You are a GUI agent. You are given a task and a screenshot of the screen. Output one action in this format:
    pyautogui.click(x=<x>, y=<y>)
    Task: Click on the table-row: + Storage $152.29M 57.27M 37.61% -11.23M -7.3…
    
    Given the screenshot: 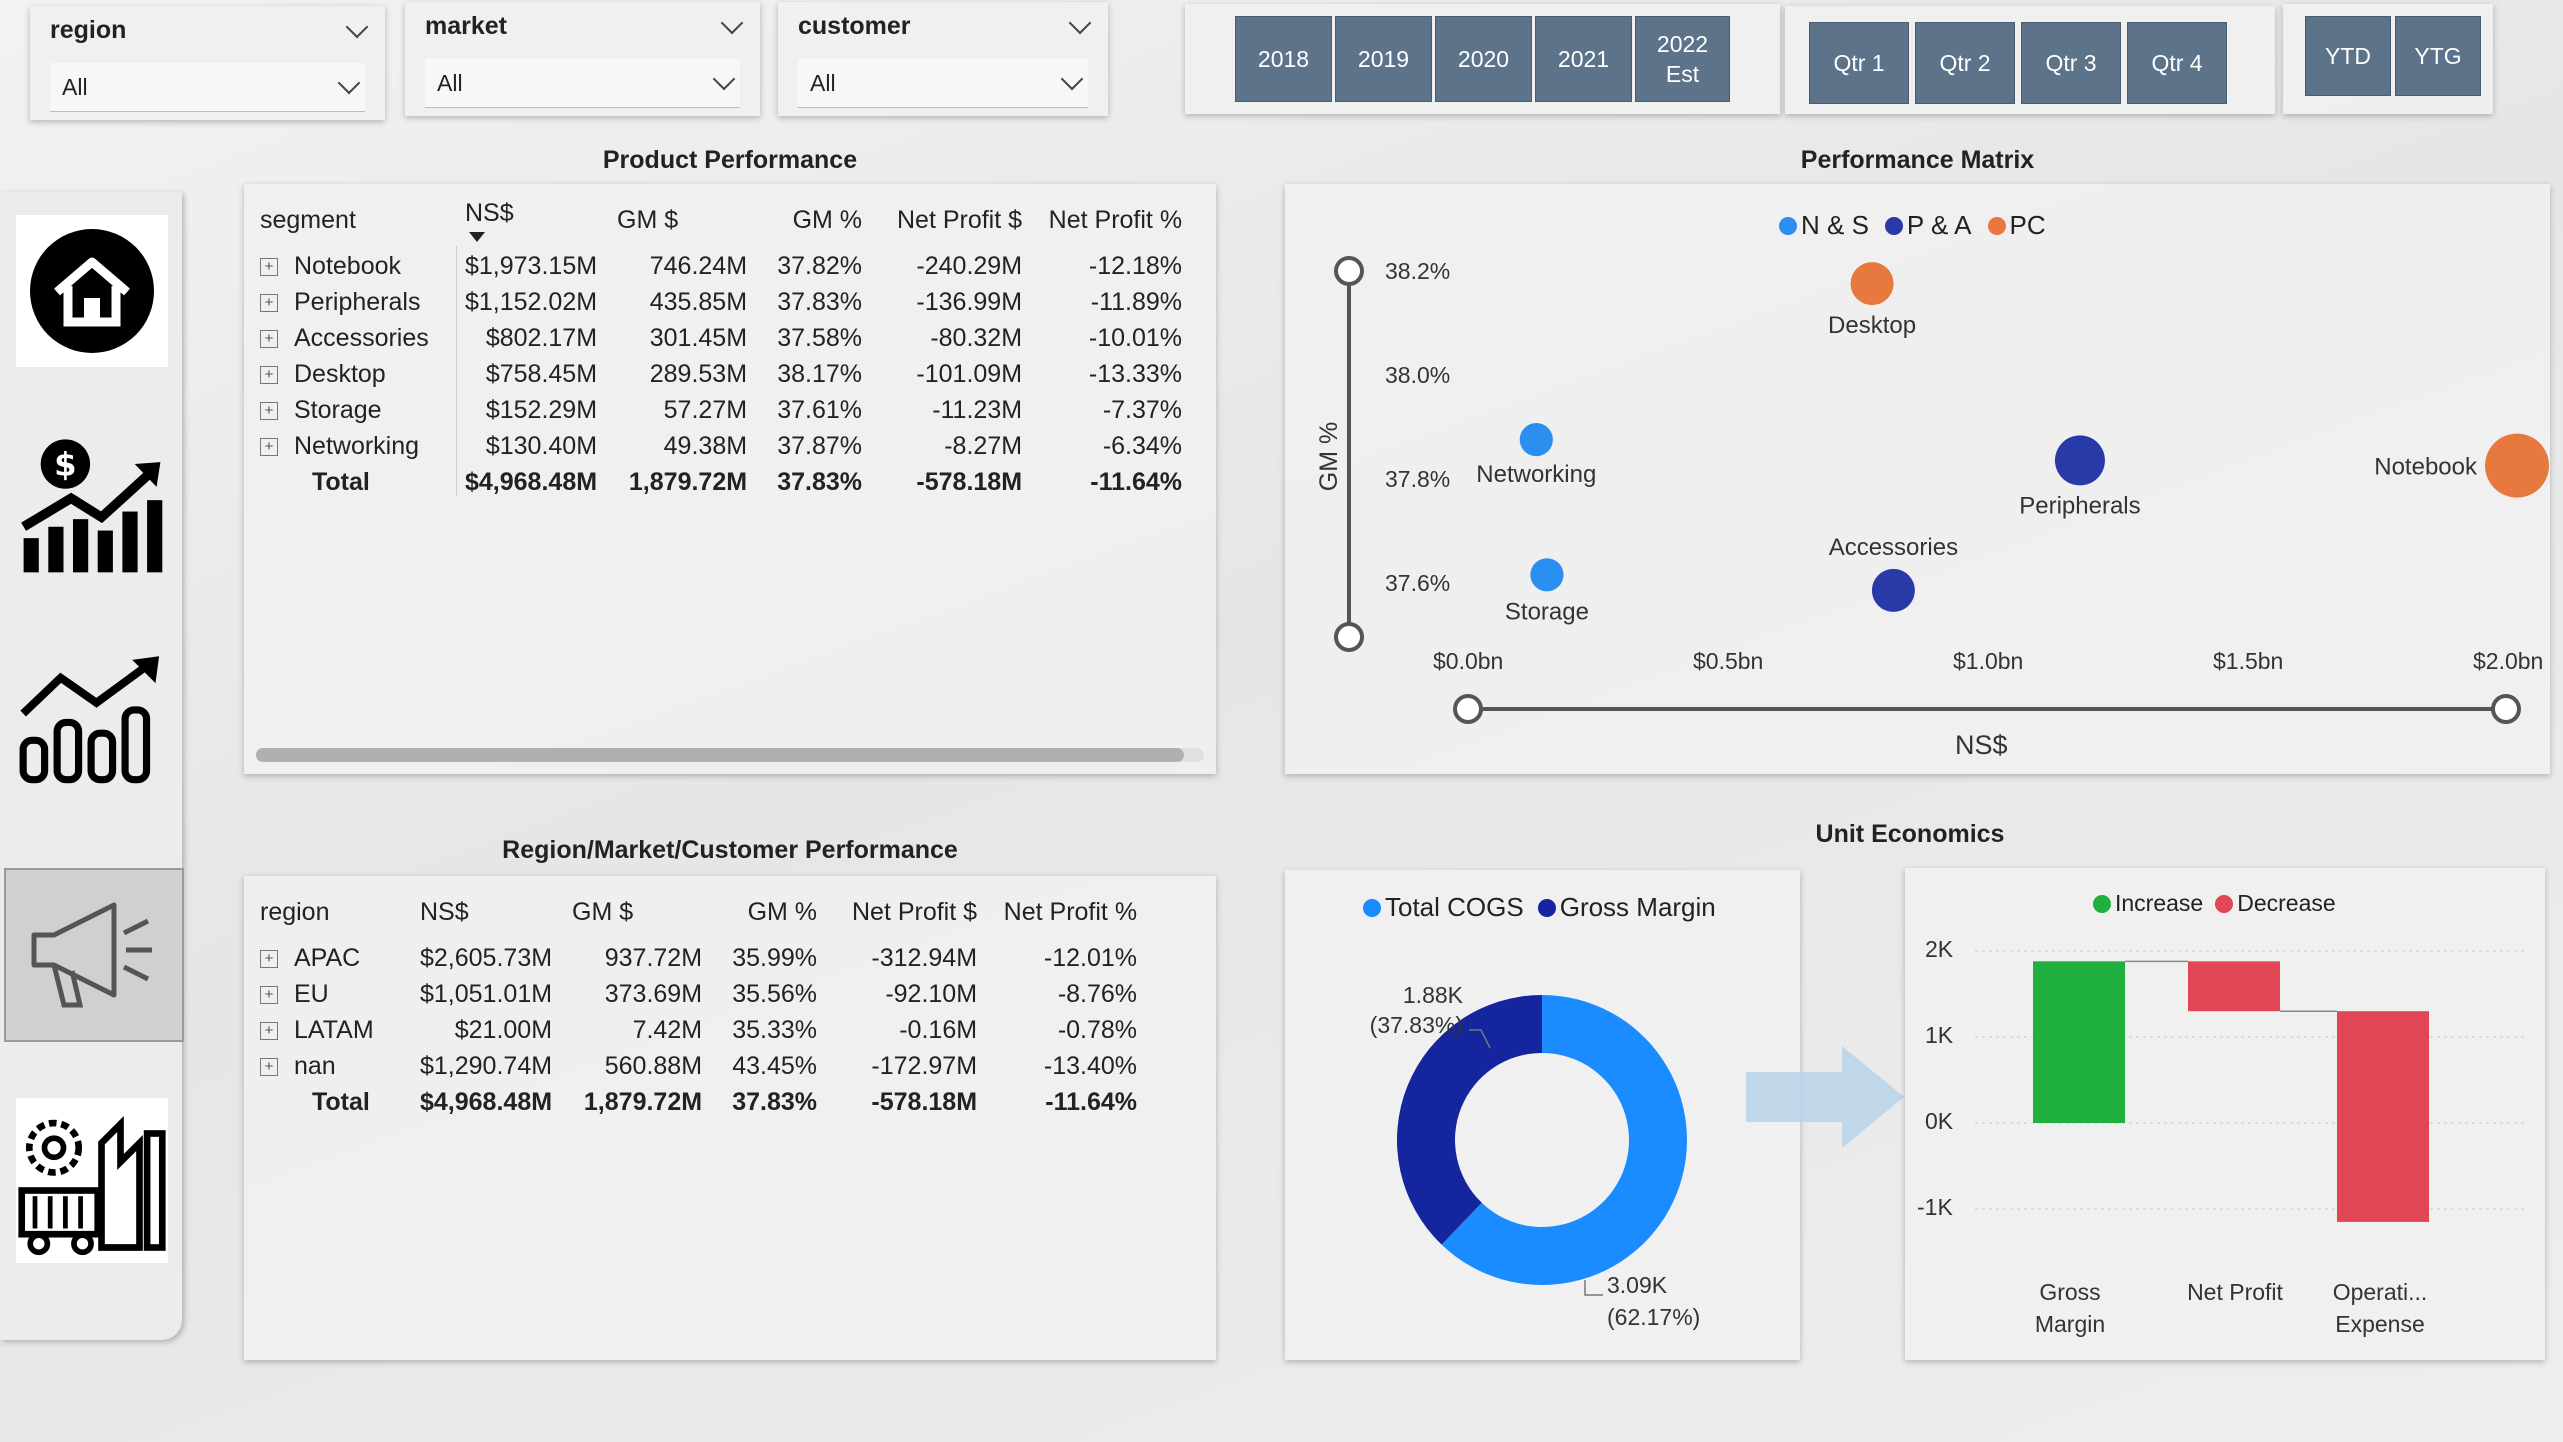 What is the action you would take?
    pyautogui.click(x=721, y=410)
    